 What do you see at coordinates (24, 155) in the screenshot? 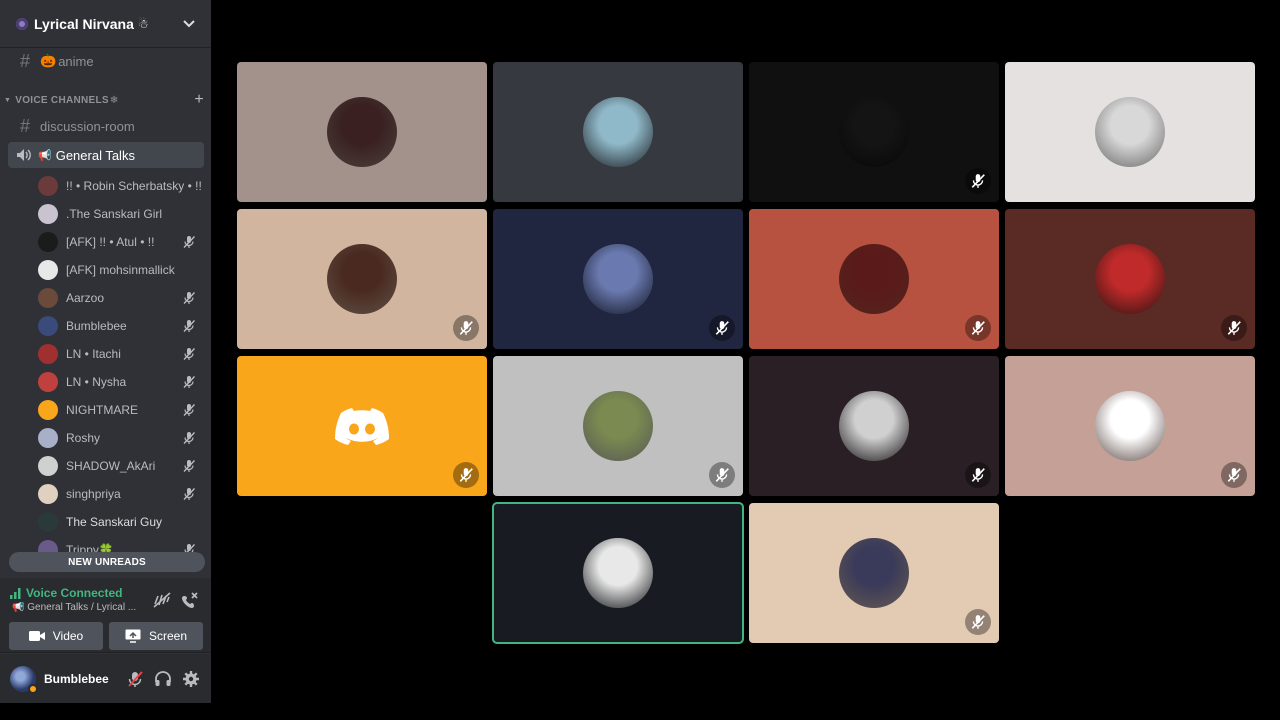
I see `speaker-icon` at bounding box center [24, 155].